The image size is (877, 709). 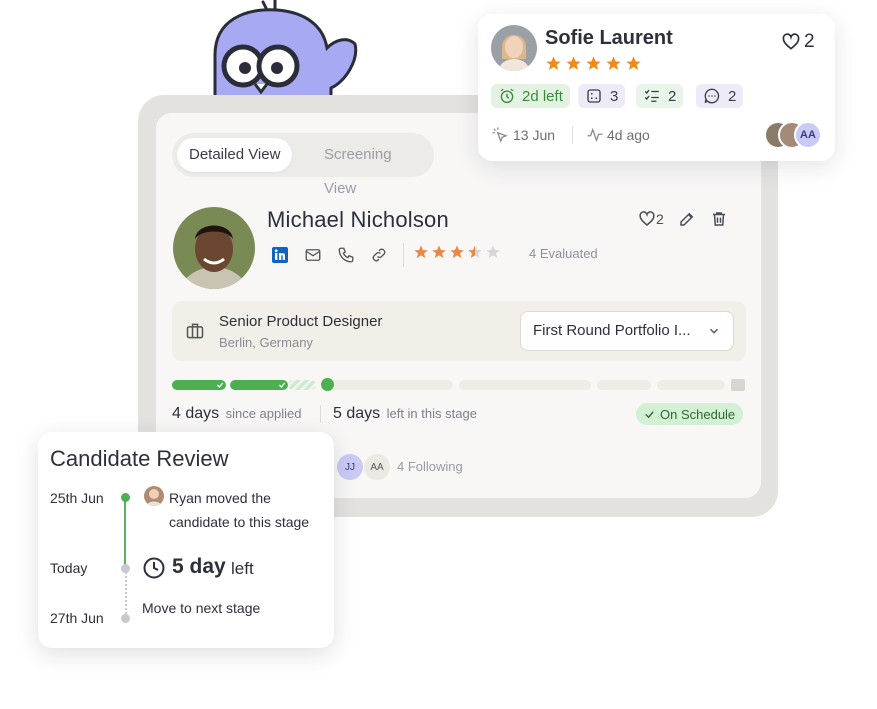 What do you see at coordinates (201, 608) in the screenshot?
I see `next-step-text: Move to next stage` at bounding box center [201, 608].